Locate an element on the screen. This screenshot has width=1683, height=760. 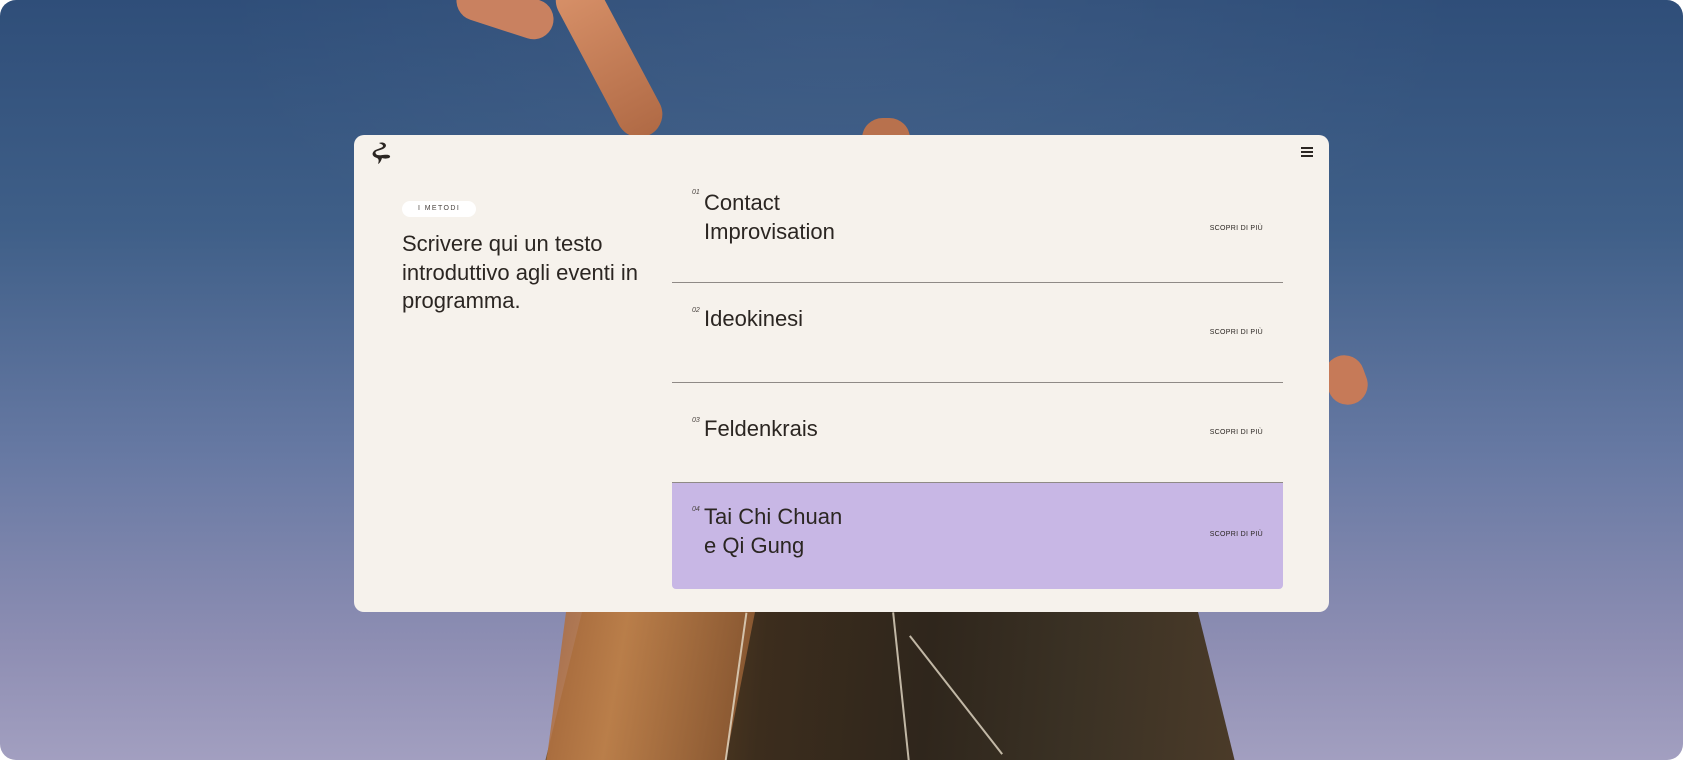
method-number: 04 is located at coordinates (696, 509).